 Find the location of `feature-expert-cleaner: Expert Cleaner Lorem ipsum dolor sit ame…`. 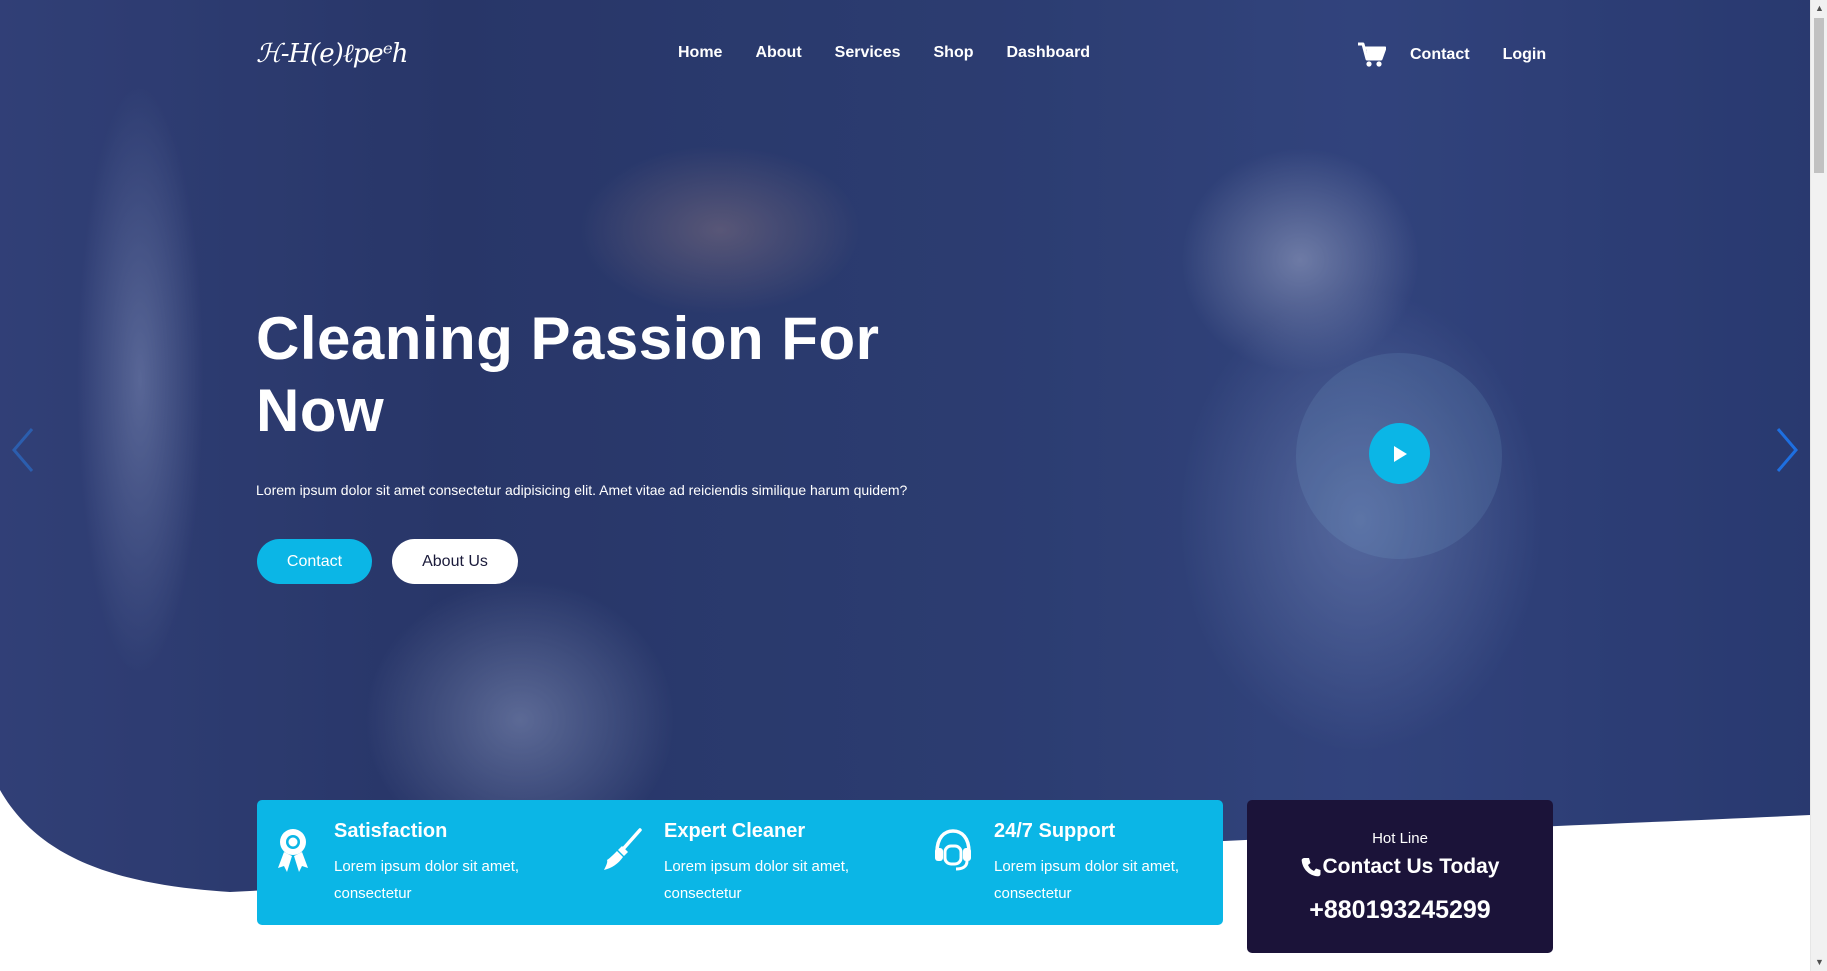

feature-expert-cleaner: Expert Cleaner Lorem ipsum dolor sit ame… is located at coordinates (747, 862).